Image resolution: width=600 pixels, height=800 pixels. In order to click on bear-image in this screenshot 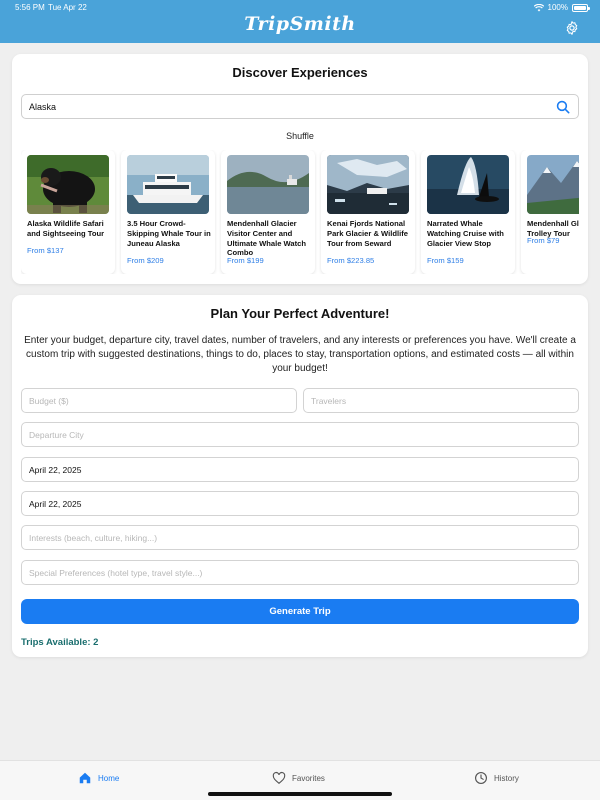, I will do `click(68, 184)`.